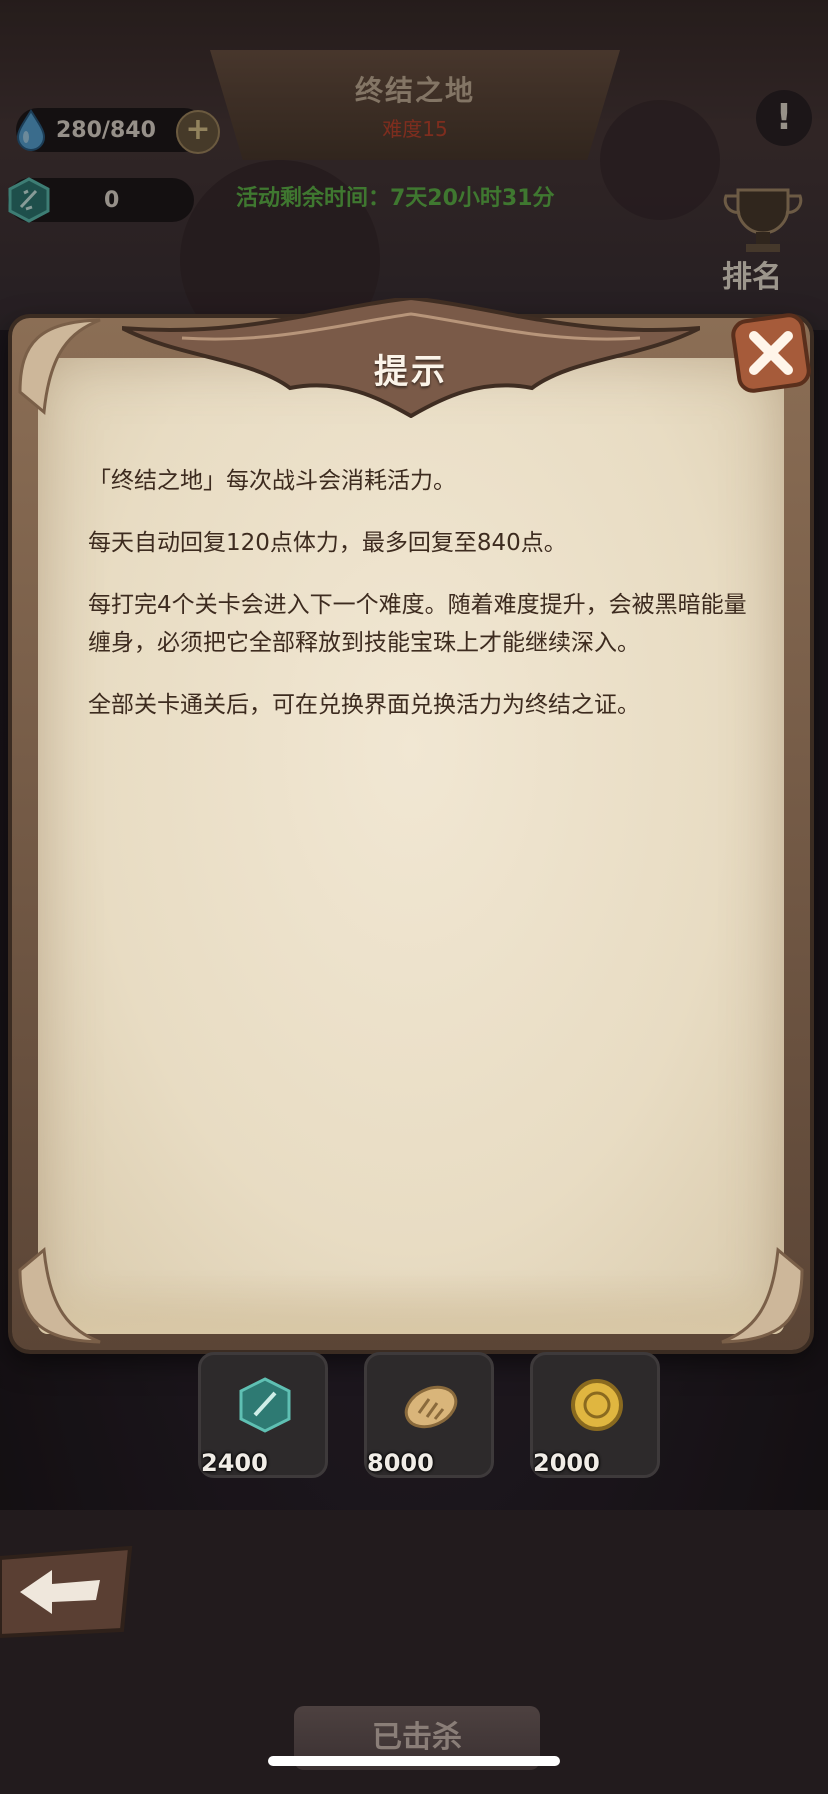 The image size is (828, 1794). What do you see at coordinates (327, 543) in the screenshot?
I see `hint-paragraph: 每天自动回复120点体力，最多回复至840点。` at bounding box center [327, 543].